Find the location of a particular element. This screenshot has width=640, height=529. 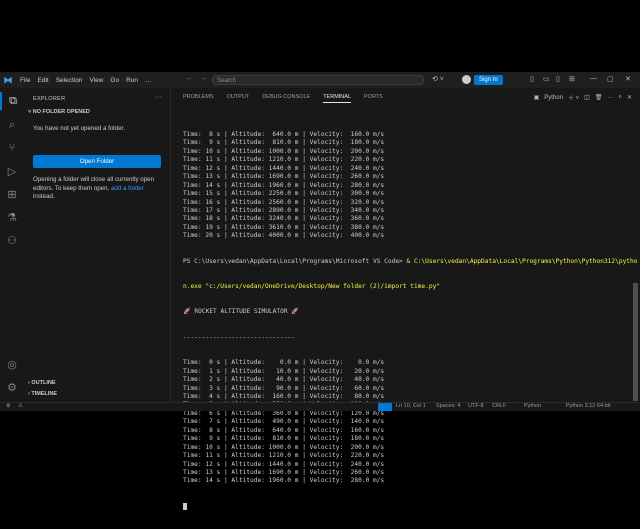

maximize-panel-icon: ˄ is located at coordinates (620, 98).